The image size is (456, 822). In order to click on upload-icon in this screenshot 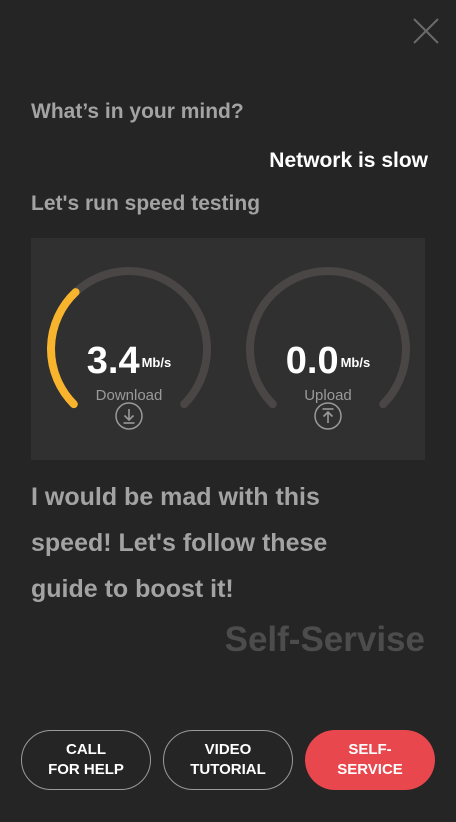, I will do `click(328, 416)`.